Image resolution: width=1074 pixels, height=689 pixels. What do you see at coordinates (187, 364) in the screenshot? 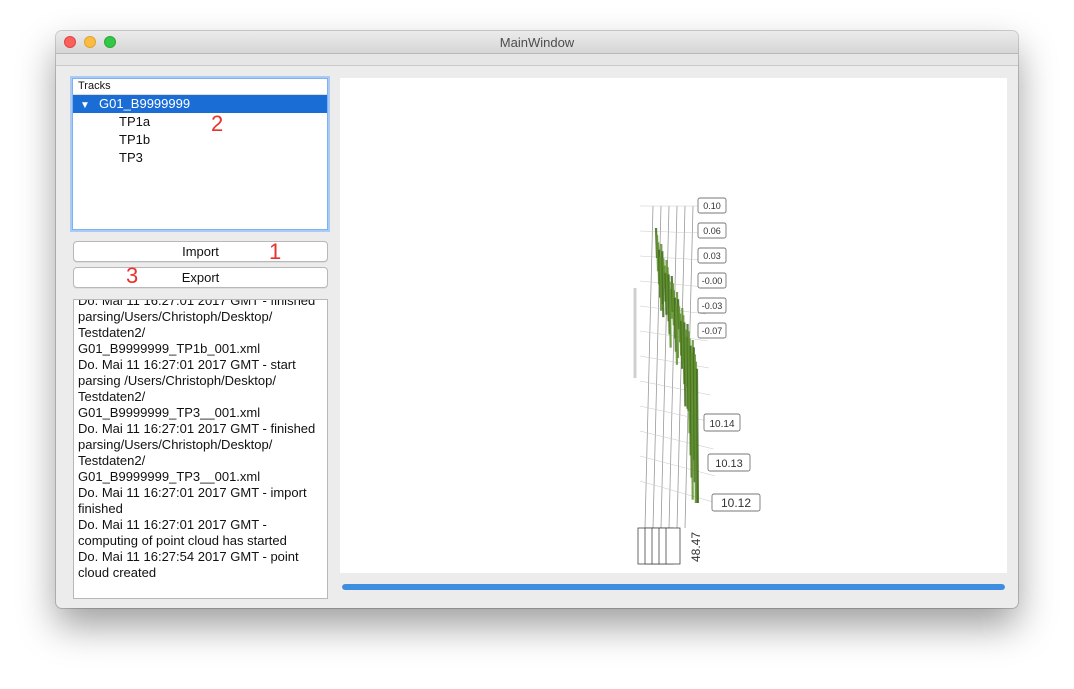
I see `log-line: Do. Mai 11 16:27:01 2017 GMT - start` at bounding box center [187, 364].